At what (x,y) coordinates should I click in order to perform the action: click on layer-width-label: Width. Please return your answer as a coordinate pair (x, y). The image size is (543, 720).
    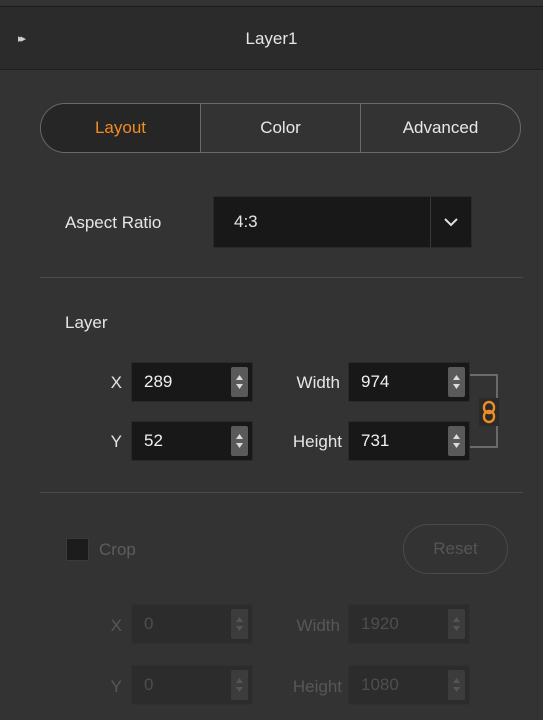
    Looking at the image, I should click on (318, 382).